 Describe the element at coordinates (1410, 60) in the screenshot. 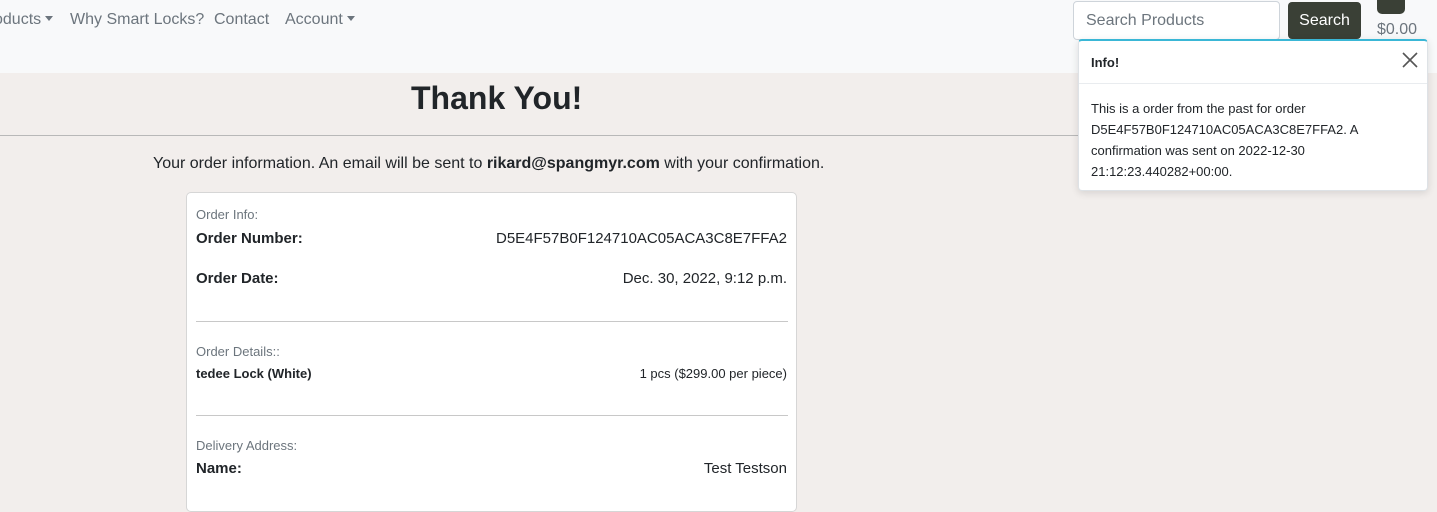

I see `close-icon` at that location.